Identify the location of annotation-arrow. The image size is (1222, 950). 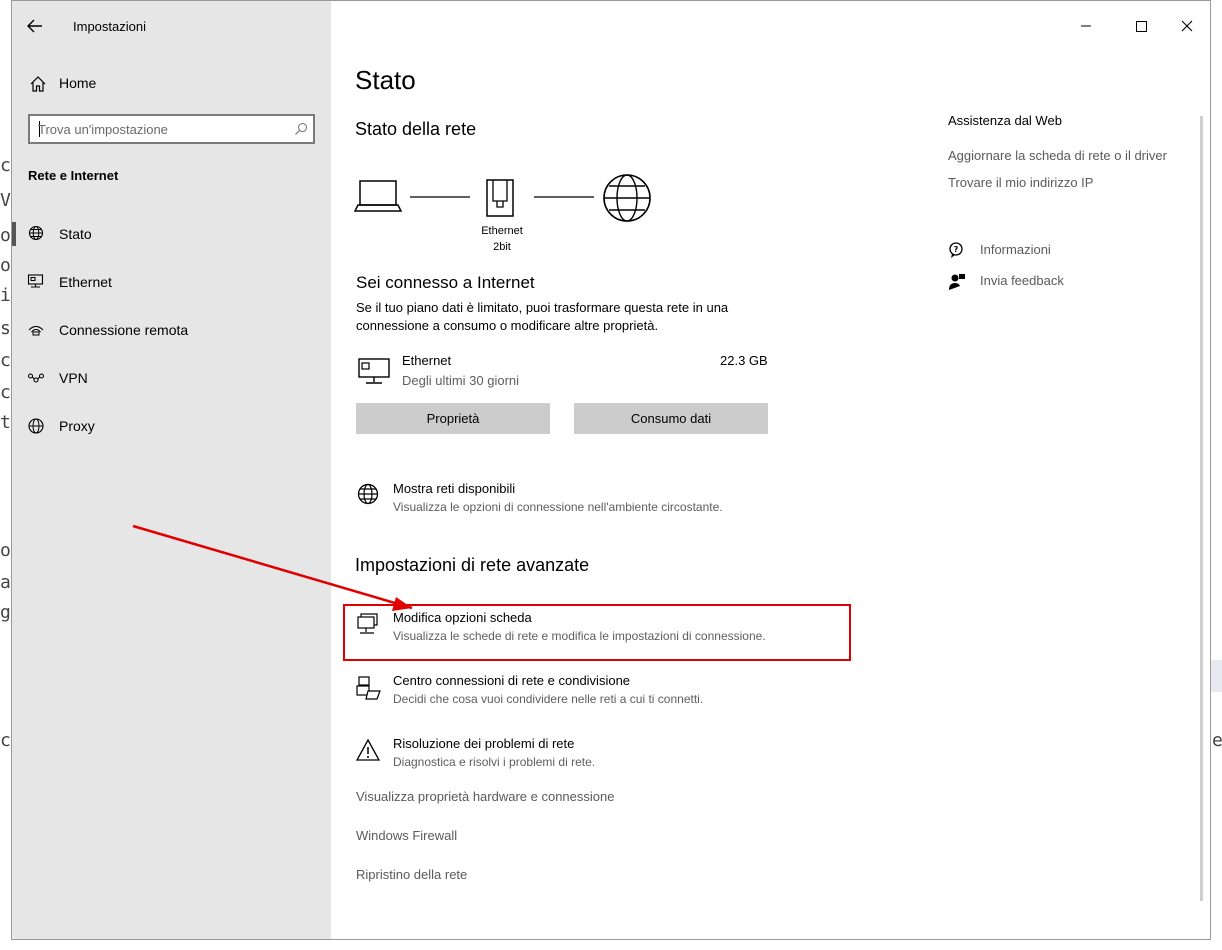
(272, 567).